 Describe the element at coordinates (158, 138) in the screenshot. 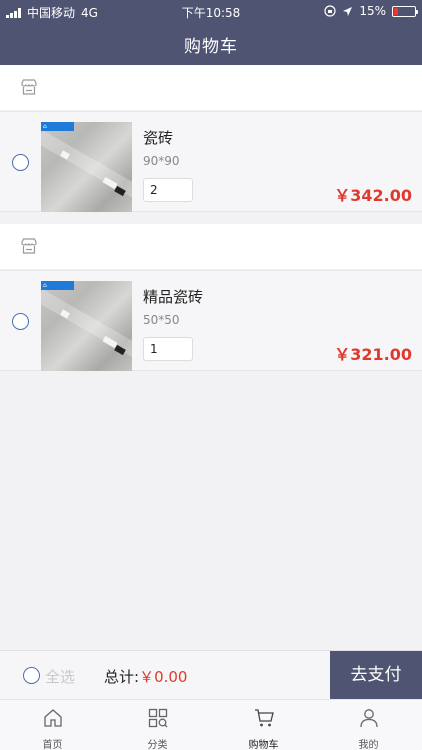

I see `item-name: 瓷砖` at that location.